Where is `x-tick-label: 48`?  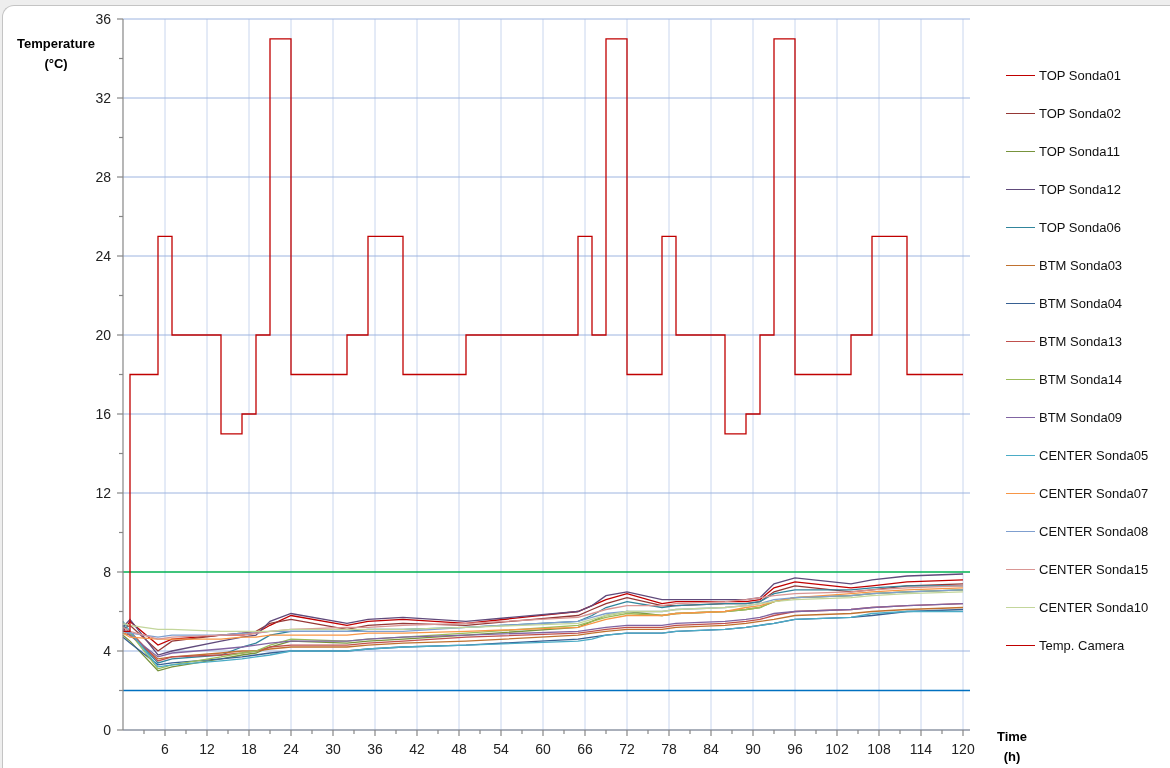
x-tick-label: 48 is located at coordinates (459, 749).